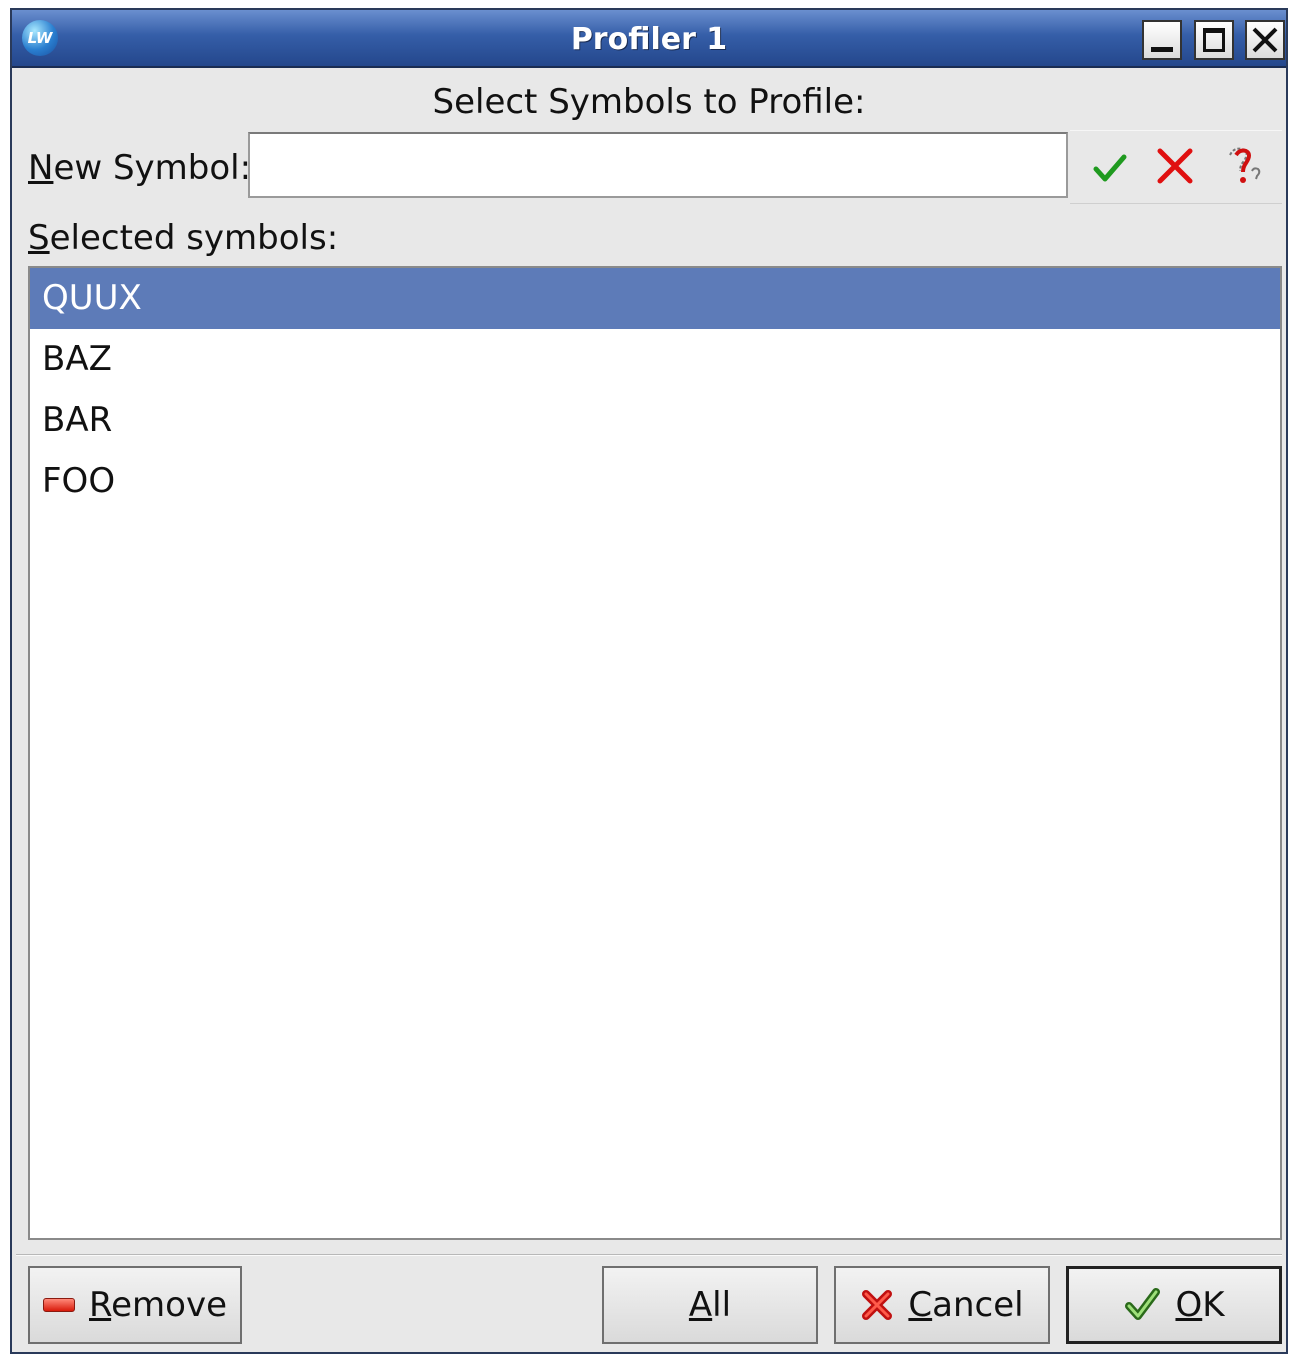 The height and width of the screenshot is (1359, 1296). What do you see at coordinates (1213, 1305) in the screenshot?
I see `ok-text: K` at bounding box center [1213, 1305].